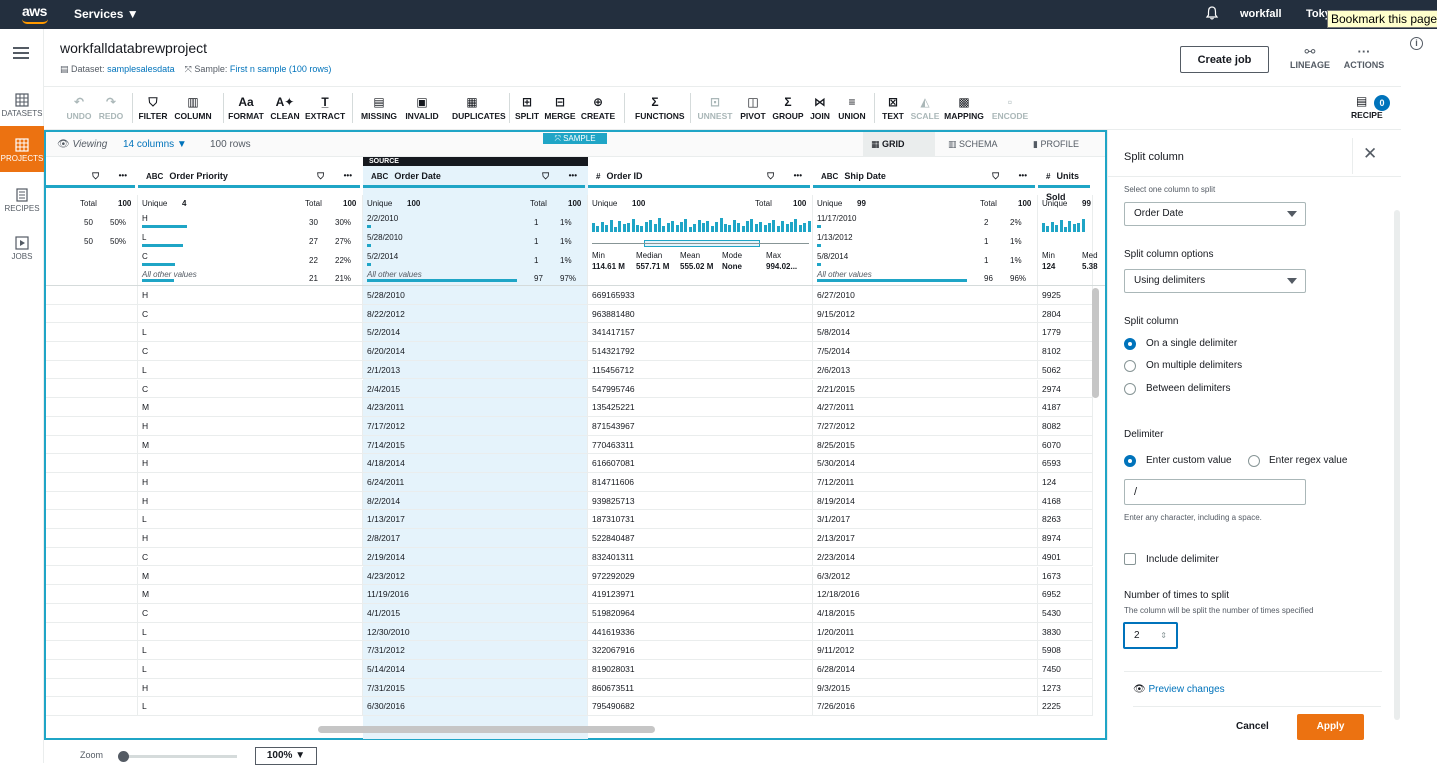 The height and width of the screenshot is (765, 1437). What do you see at coordinates (22, 206) in the screenshot?
I see `sidebar-item-recipes: RECIPES` at bounding box center [22, 206].